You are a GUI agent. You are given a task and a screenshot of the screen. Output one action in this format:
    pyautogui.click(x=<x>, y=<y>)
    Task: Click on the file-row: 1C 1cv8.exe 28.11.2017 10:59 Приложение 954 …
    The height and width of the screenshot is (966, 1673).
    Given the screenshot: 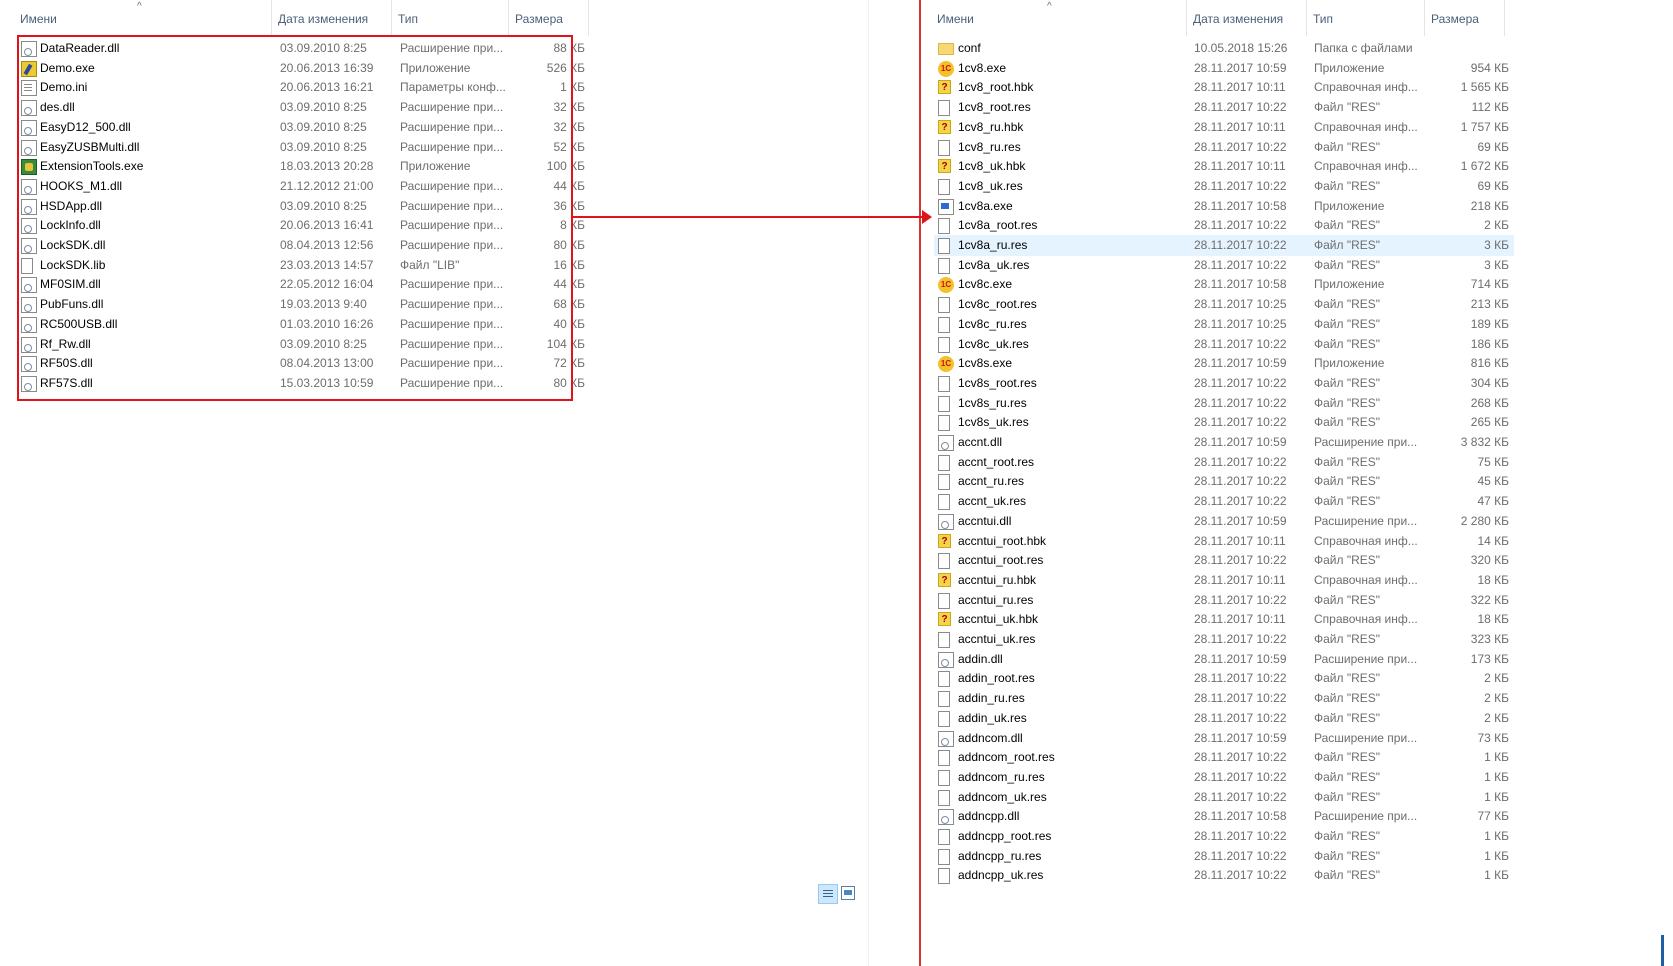 What is the action you would take?
    pyautogui.click(x=1298, y=68)
    